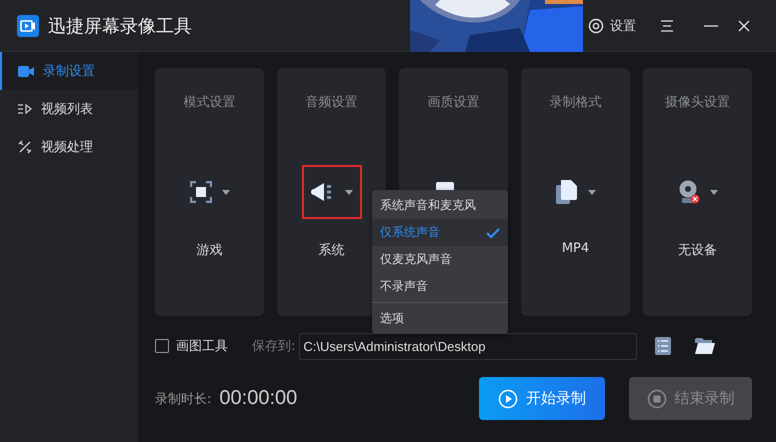 This screenshot has height=442, width=776. Describe the element at coordinates (210, 102) in the screenshot. I see `card-title: 模式设置` at that location.